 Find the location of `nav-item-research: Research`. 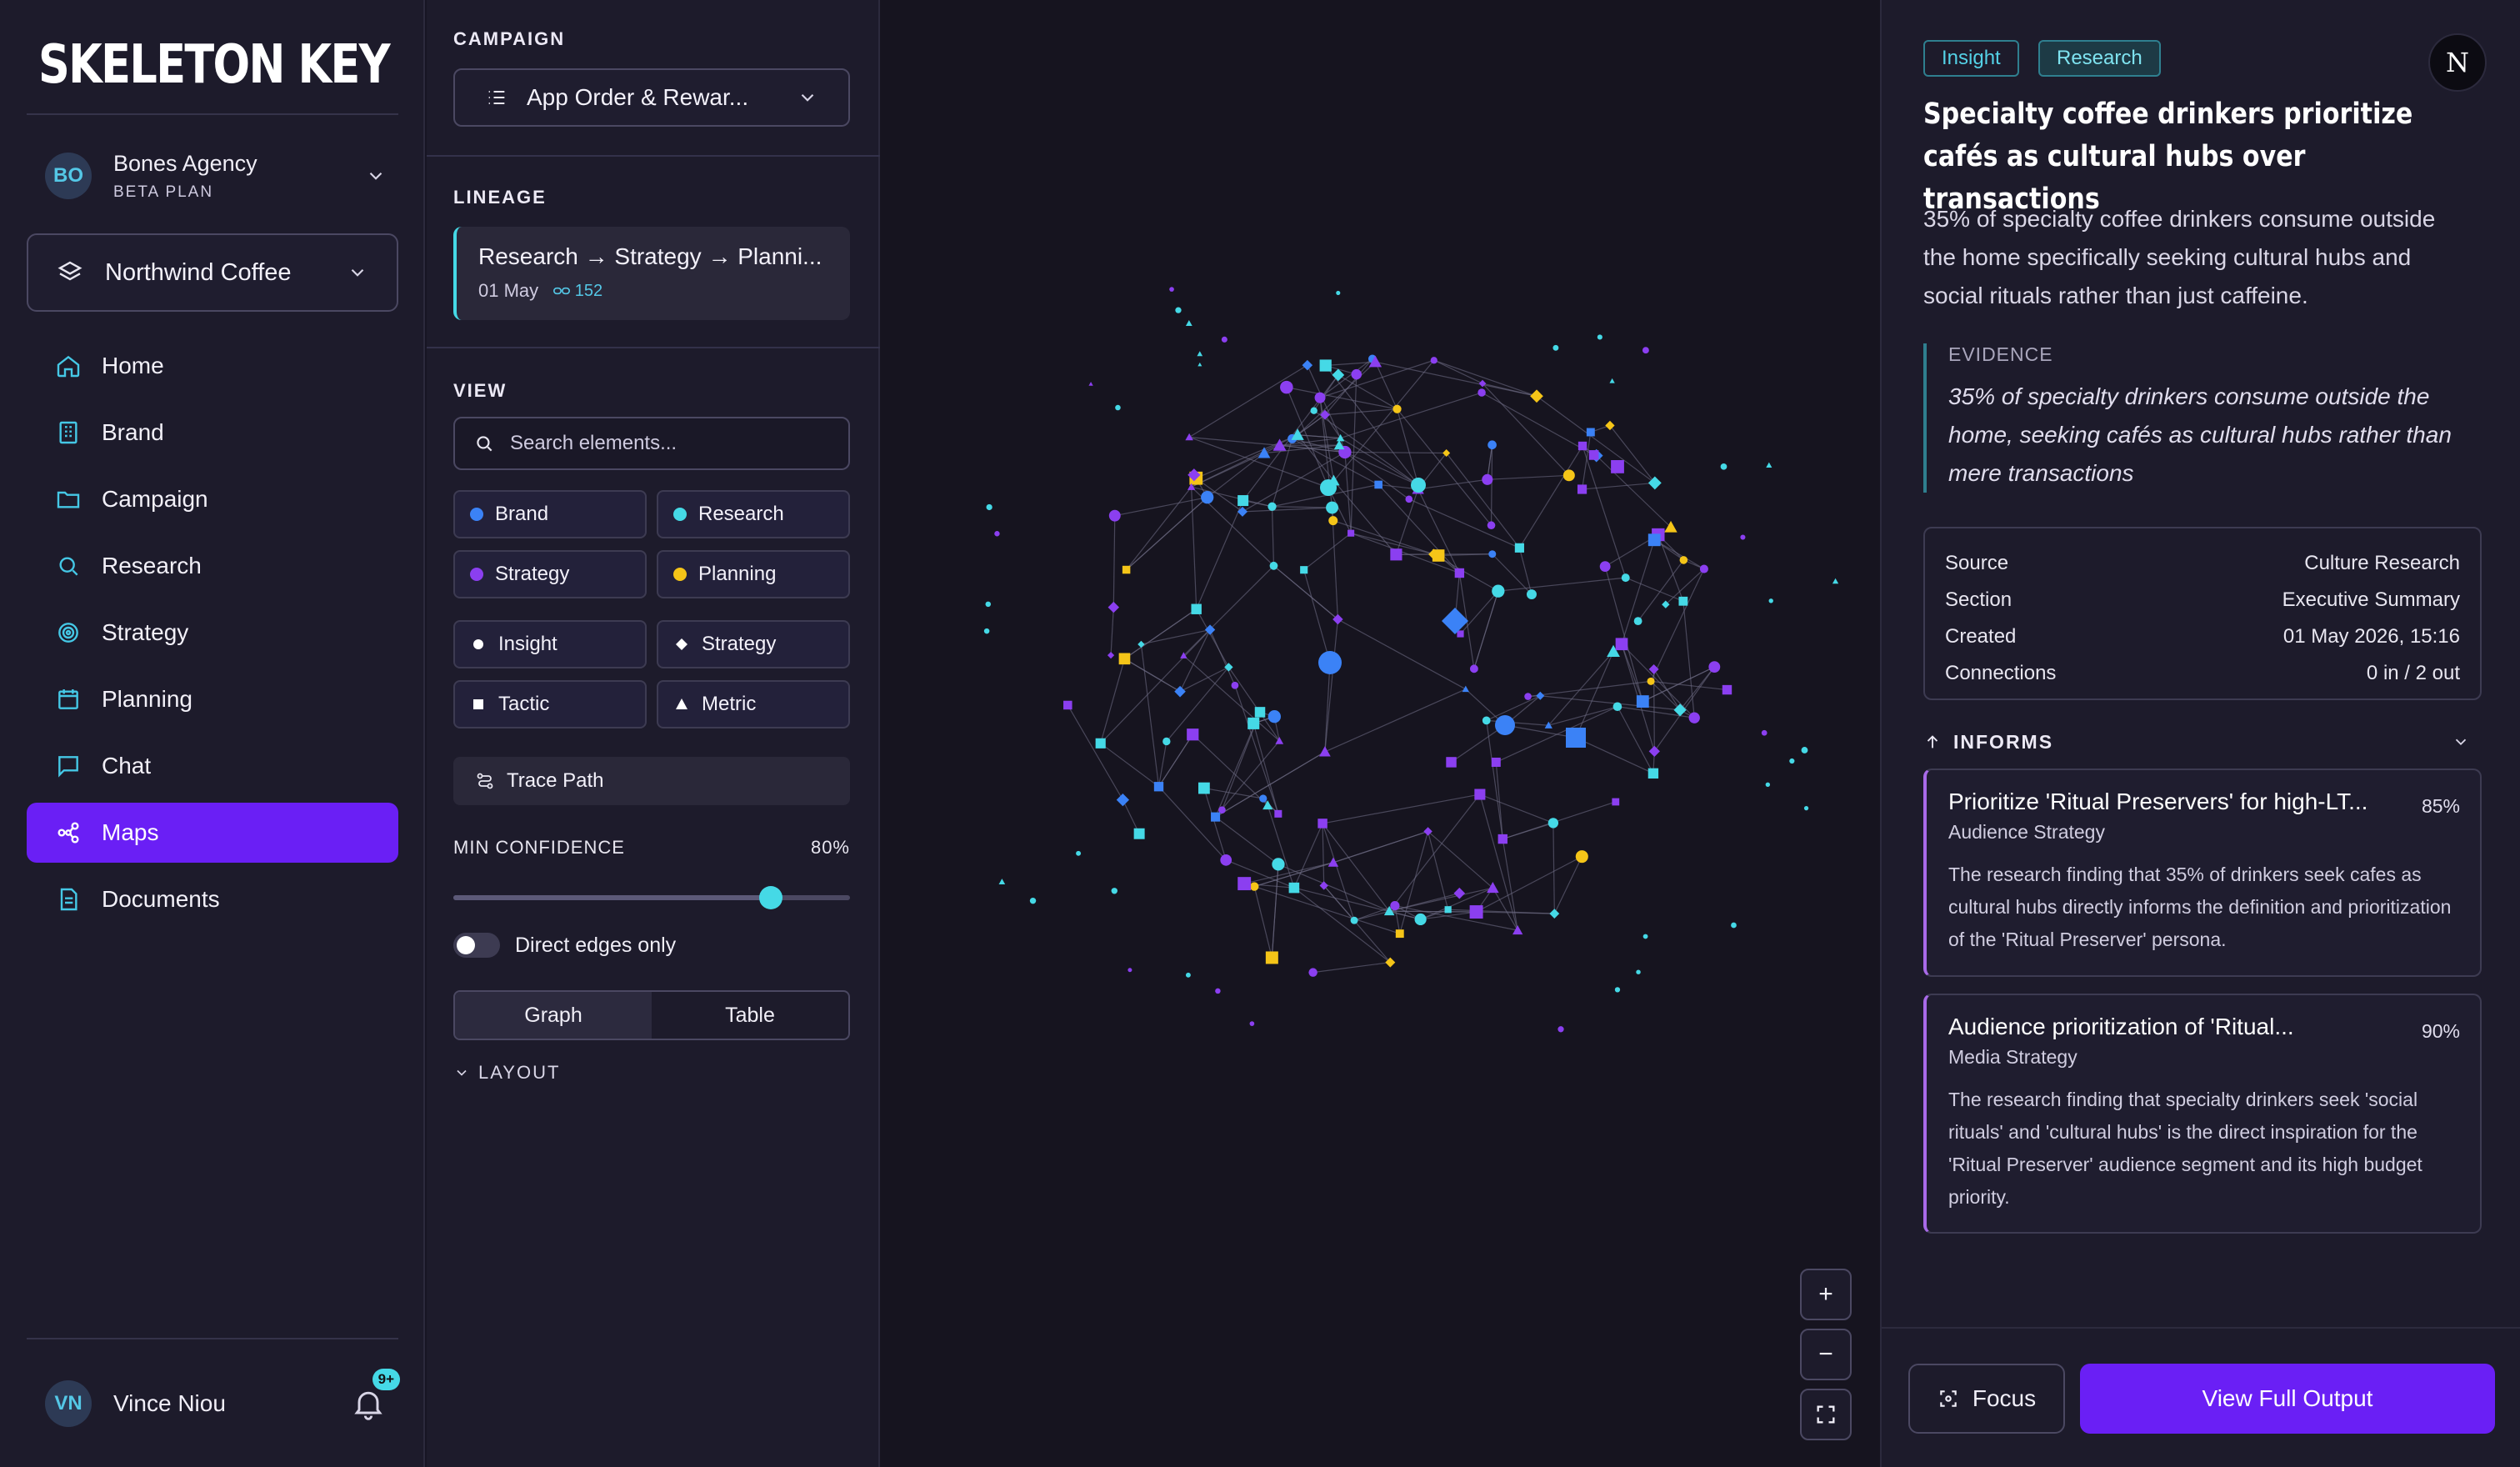

nav-item-research: Research is located at coordinates (212, 566).